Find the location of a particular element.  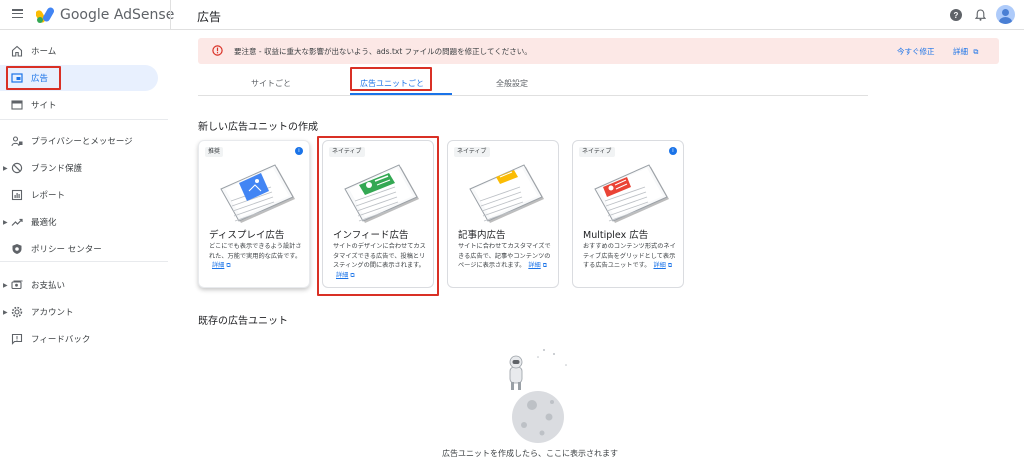

reports-icon is located at coordinates (17, 195).